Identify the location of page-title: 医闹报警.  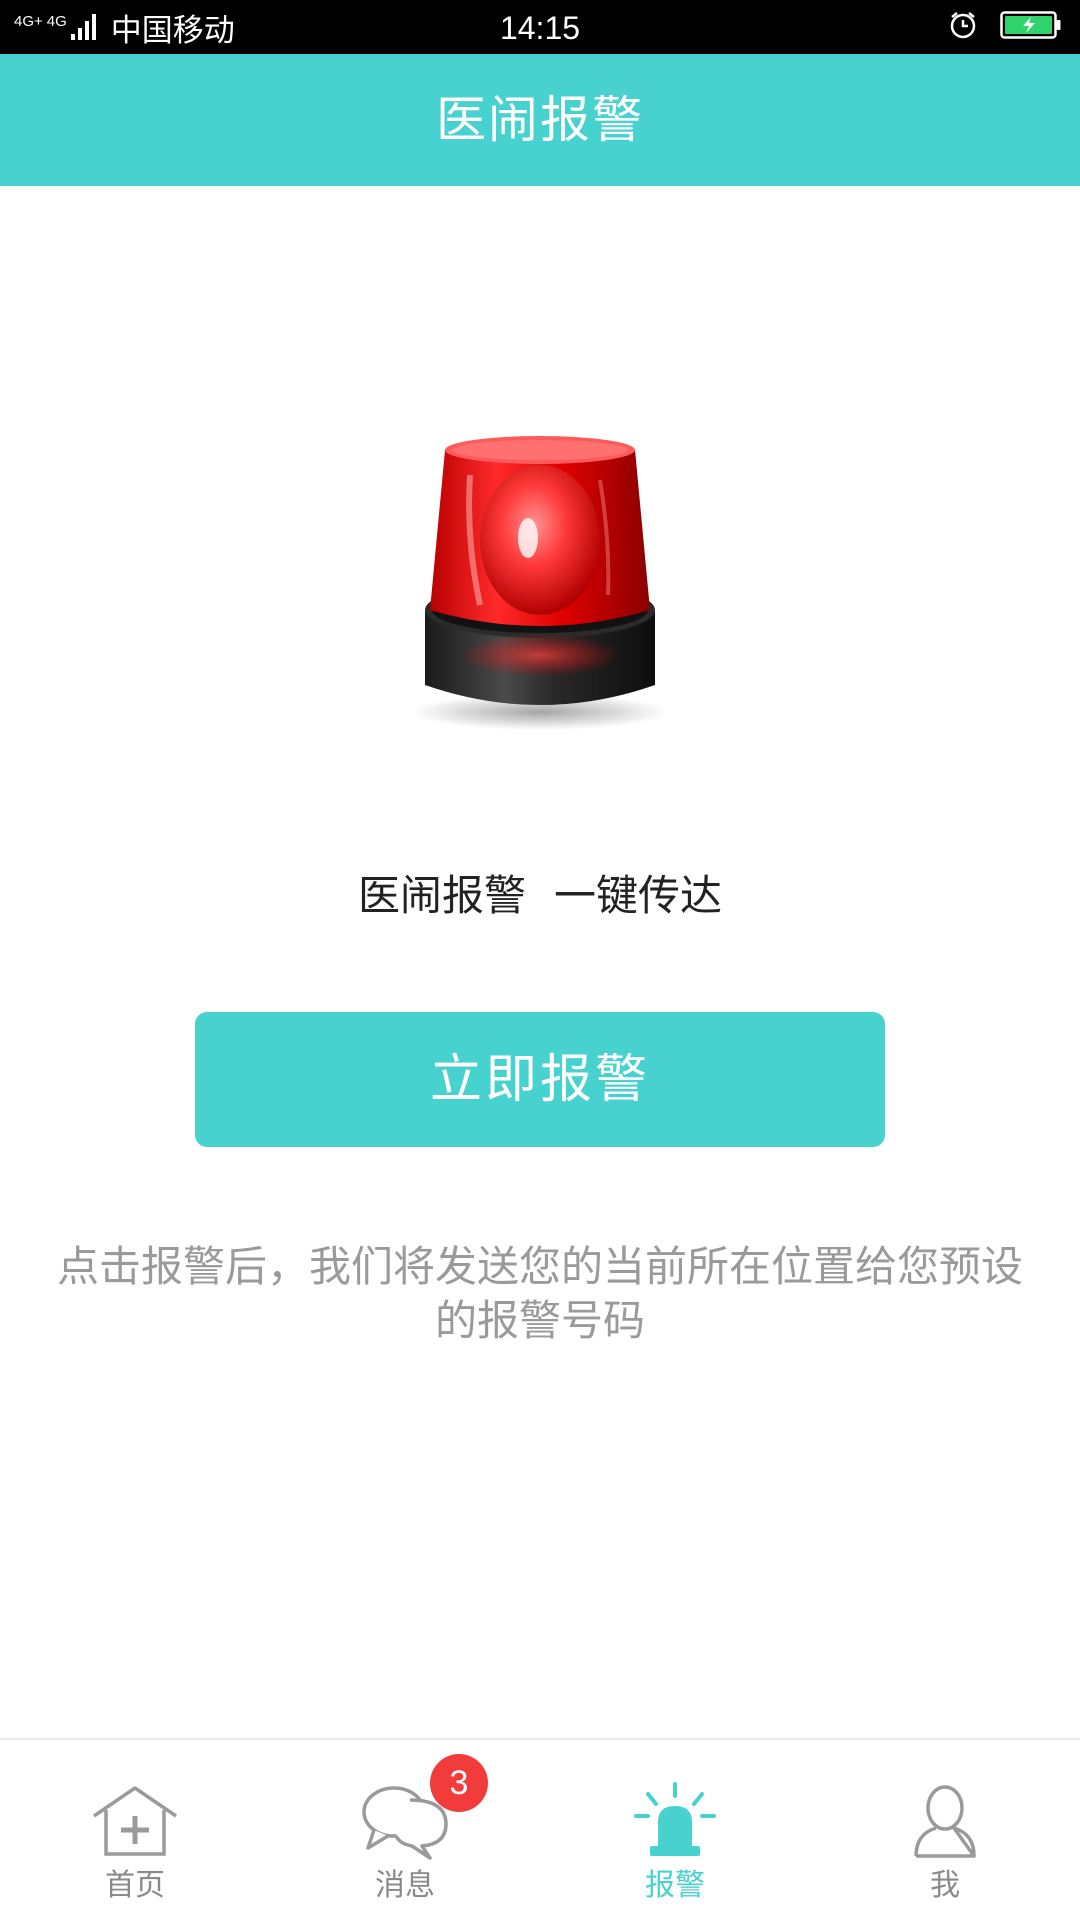
(540, 120).